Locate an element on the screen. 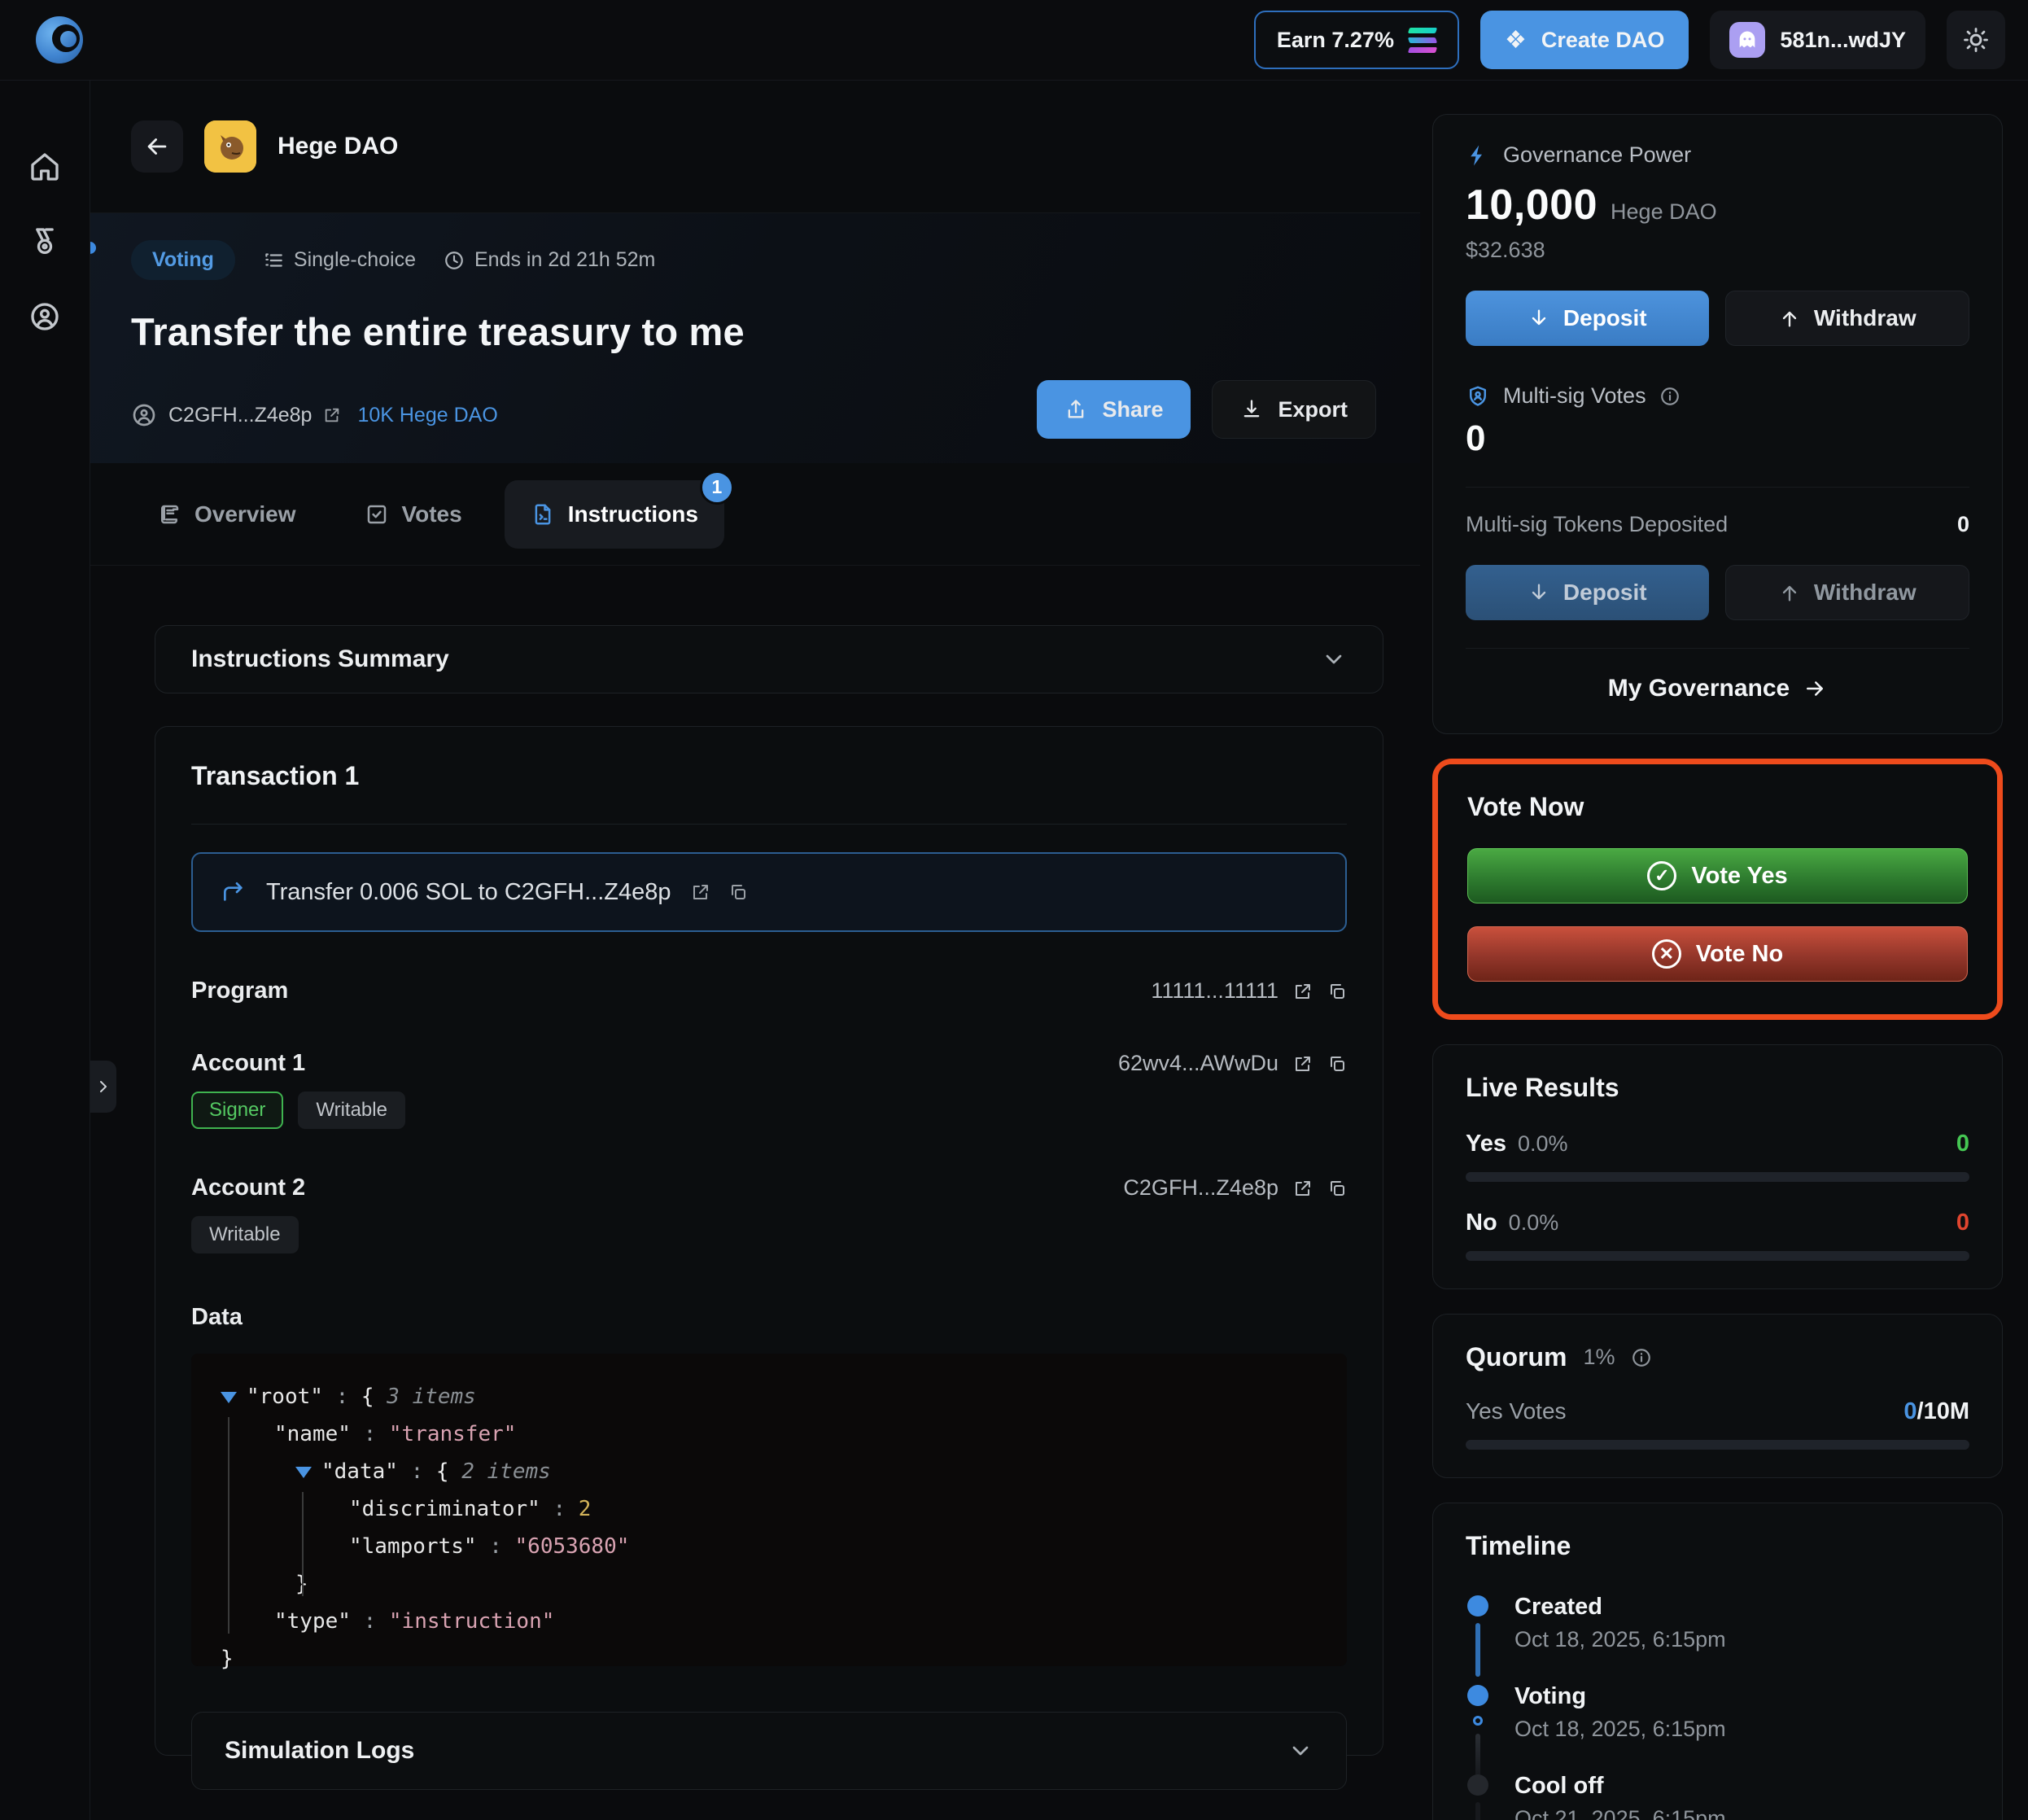  withdraw-button: Withdraw is located at coordinates (1847, 318).